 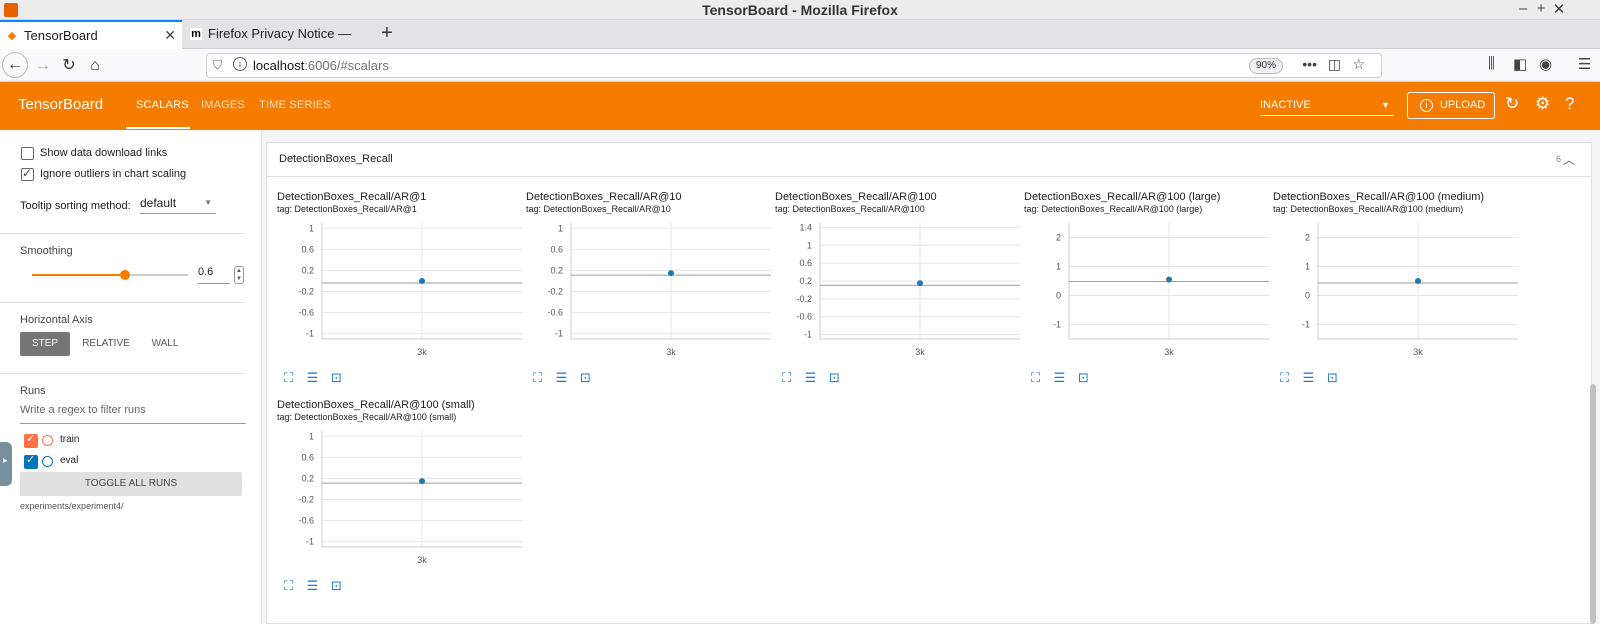 I want to click on ignore-outliers-checkbox, so click(x=27, y=173).